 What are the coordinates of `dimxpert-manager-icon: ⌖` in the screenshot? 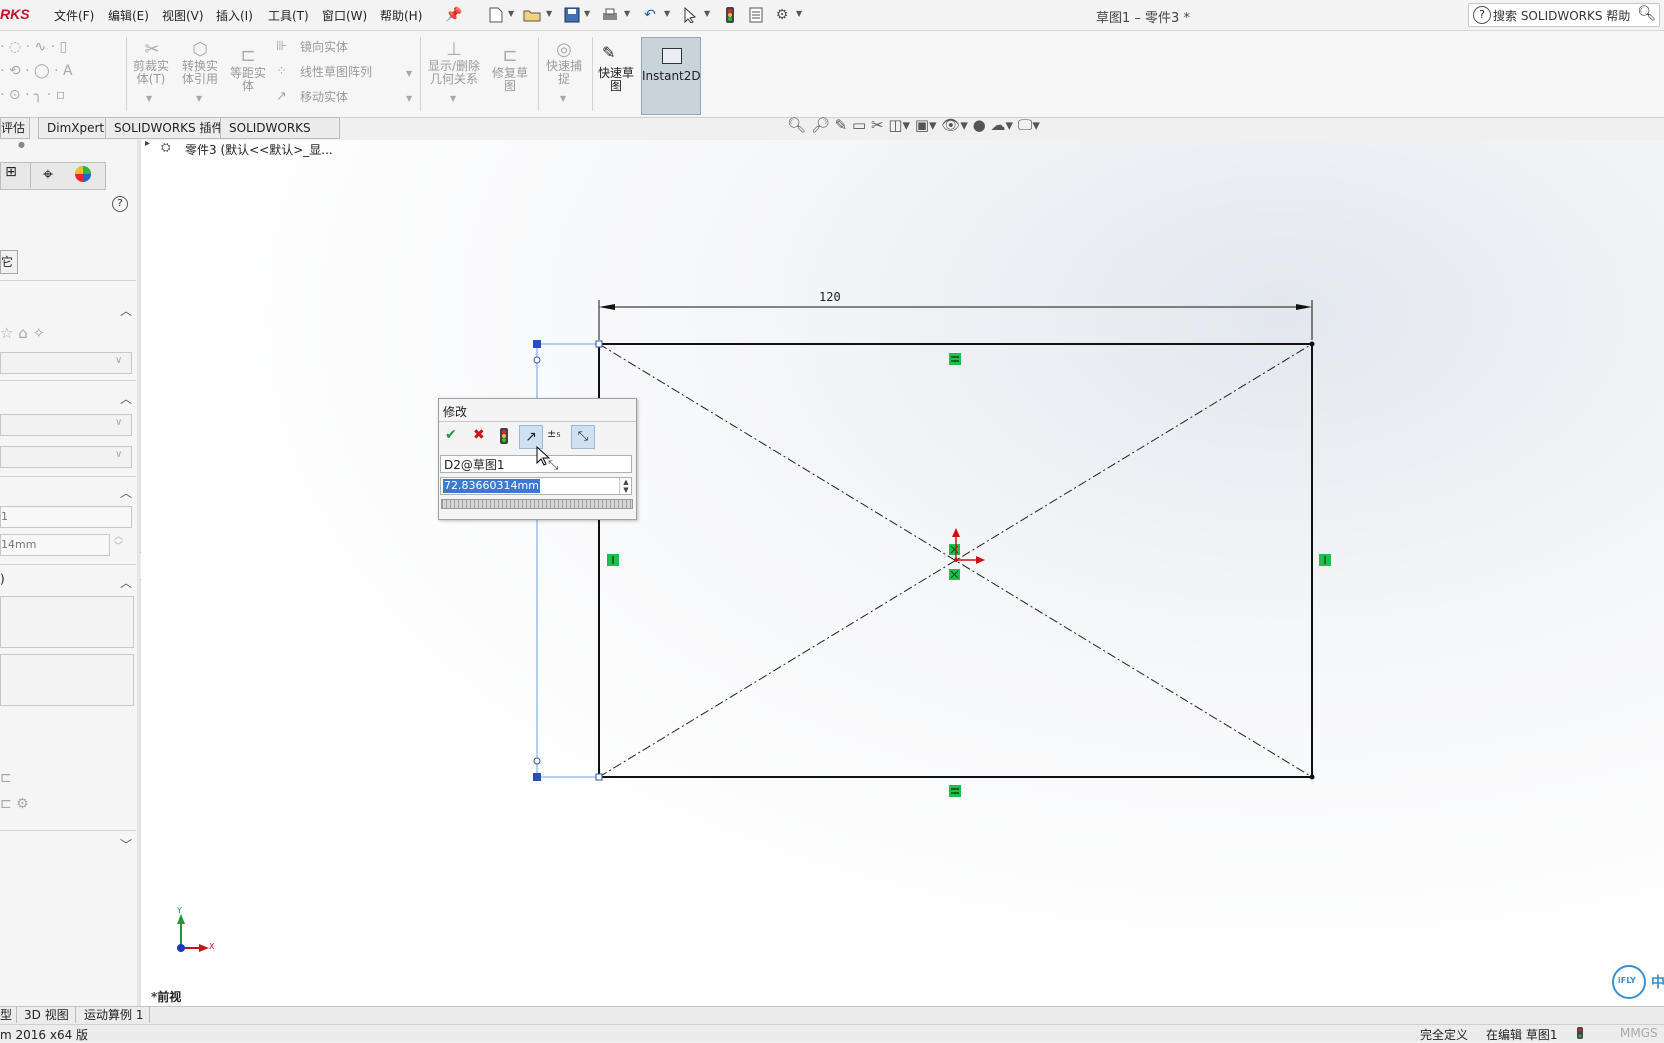 It's located at (47, 175).